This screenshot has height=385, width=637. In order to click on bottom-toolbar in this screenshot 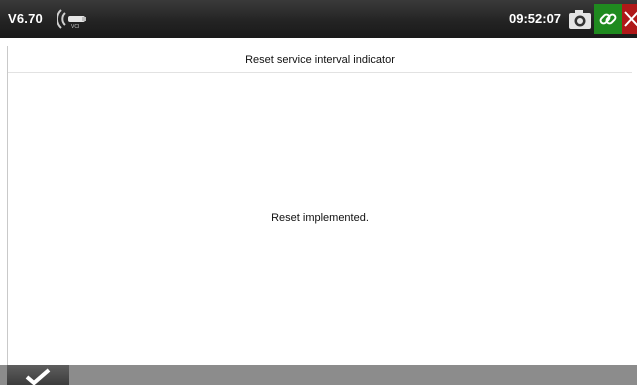, I will do `click(318, 375)`.